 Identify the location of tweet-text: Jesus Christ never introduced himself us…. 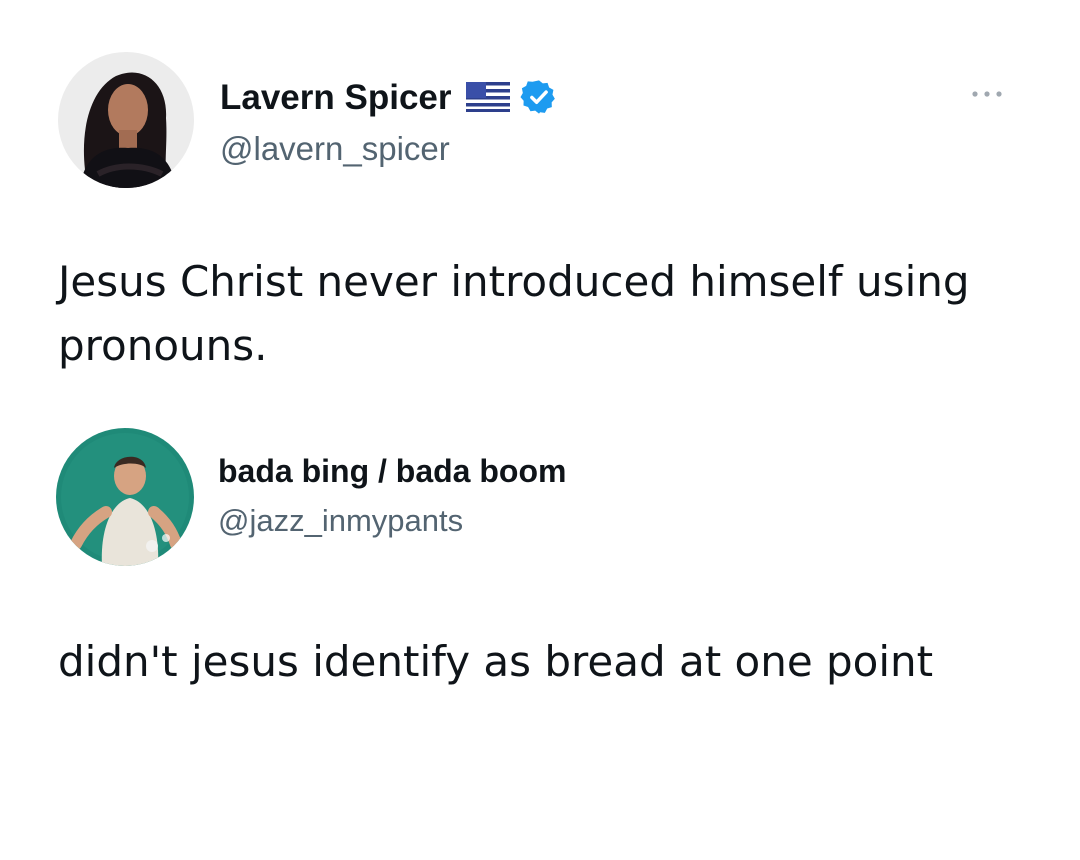
(514, 313).